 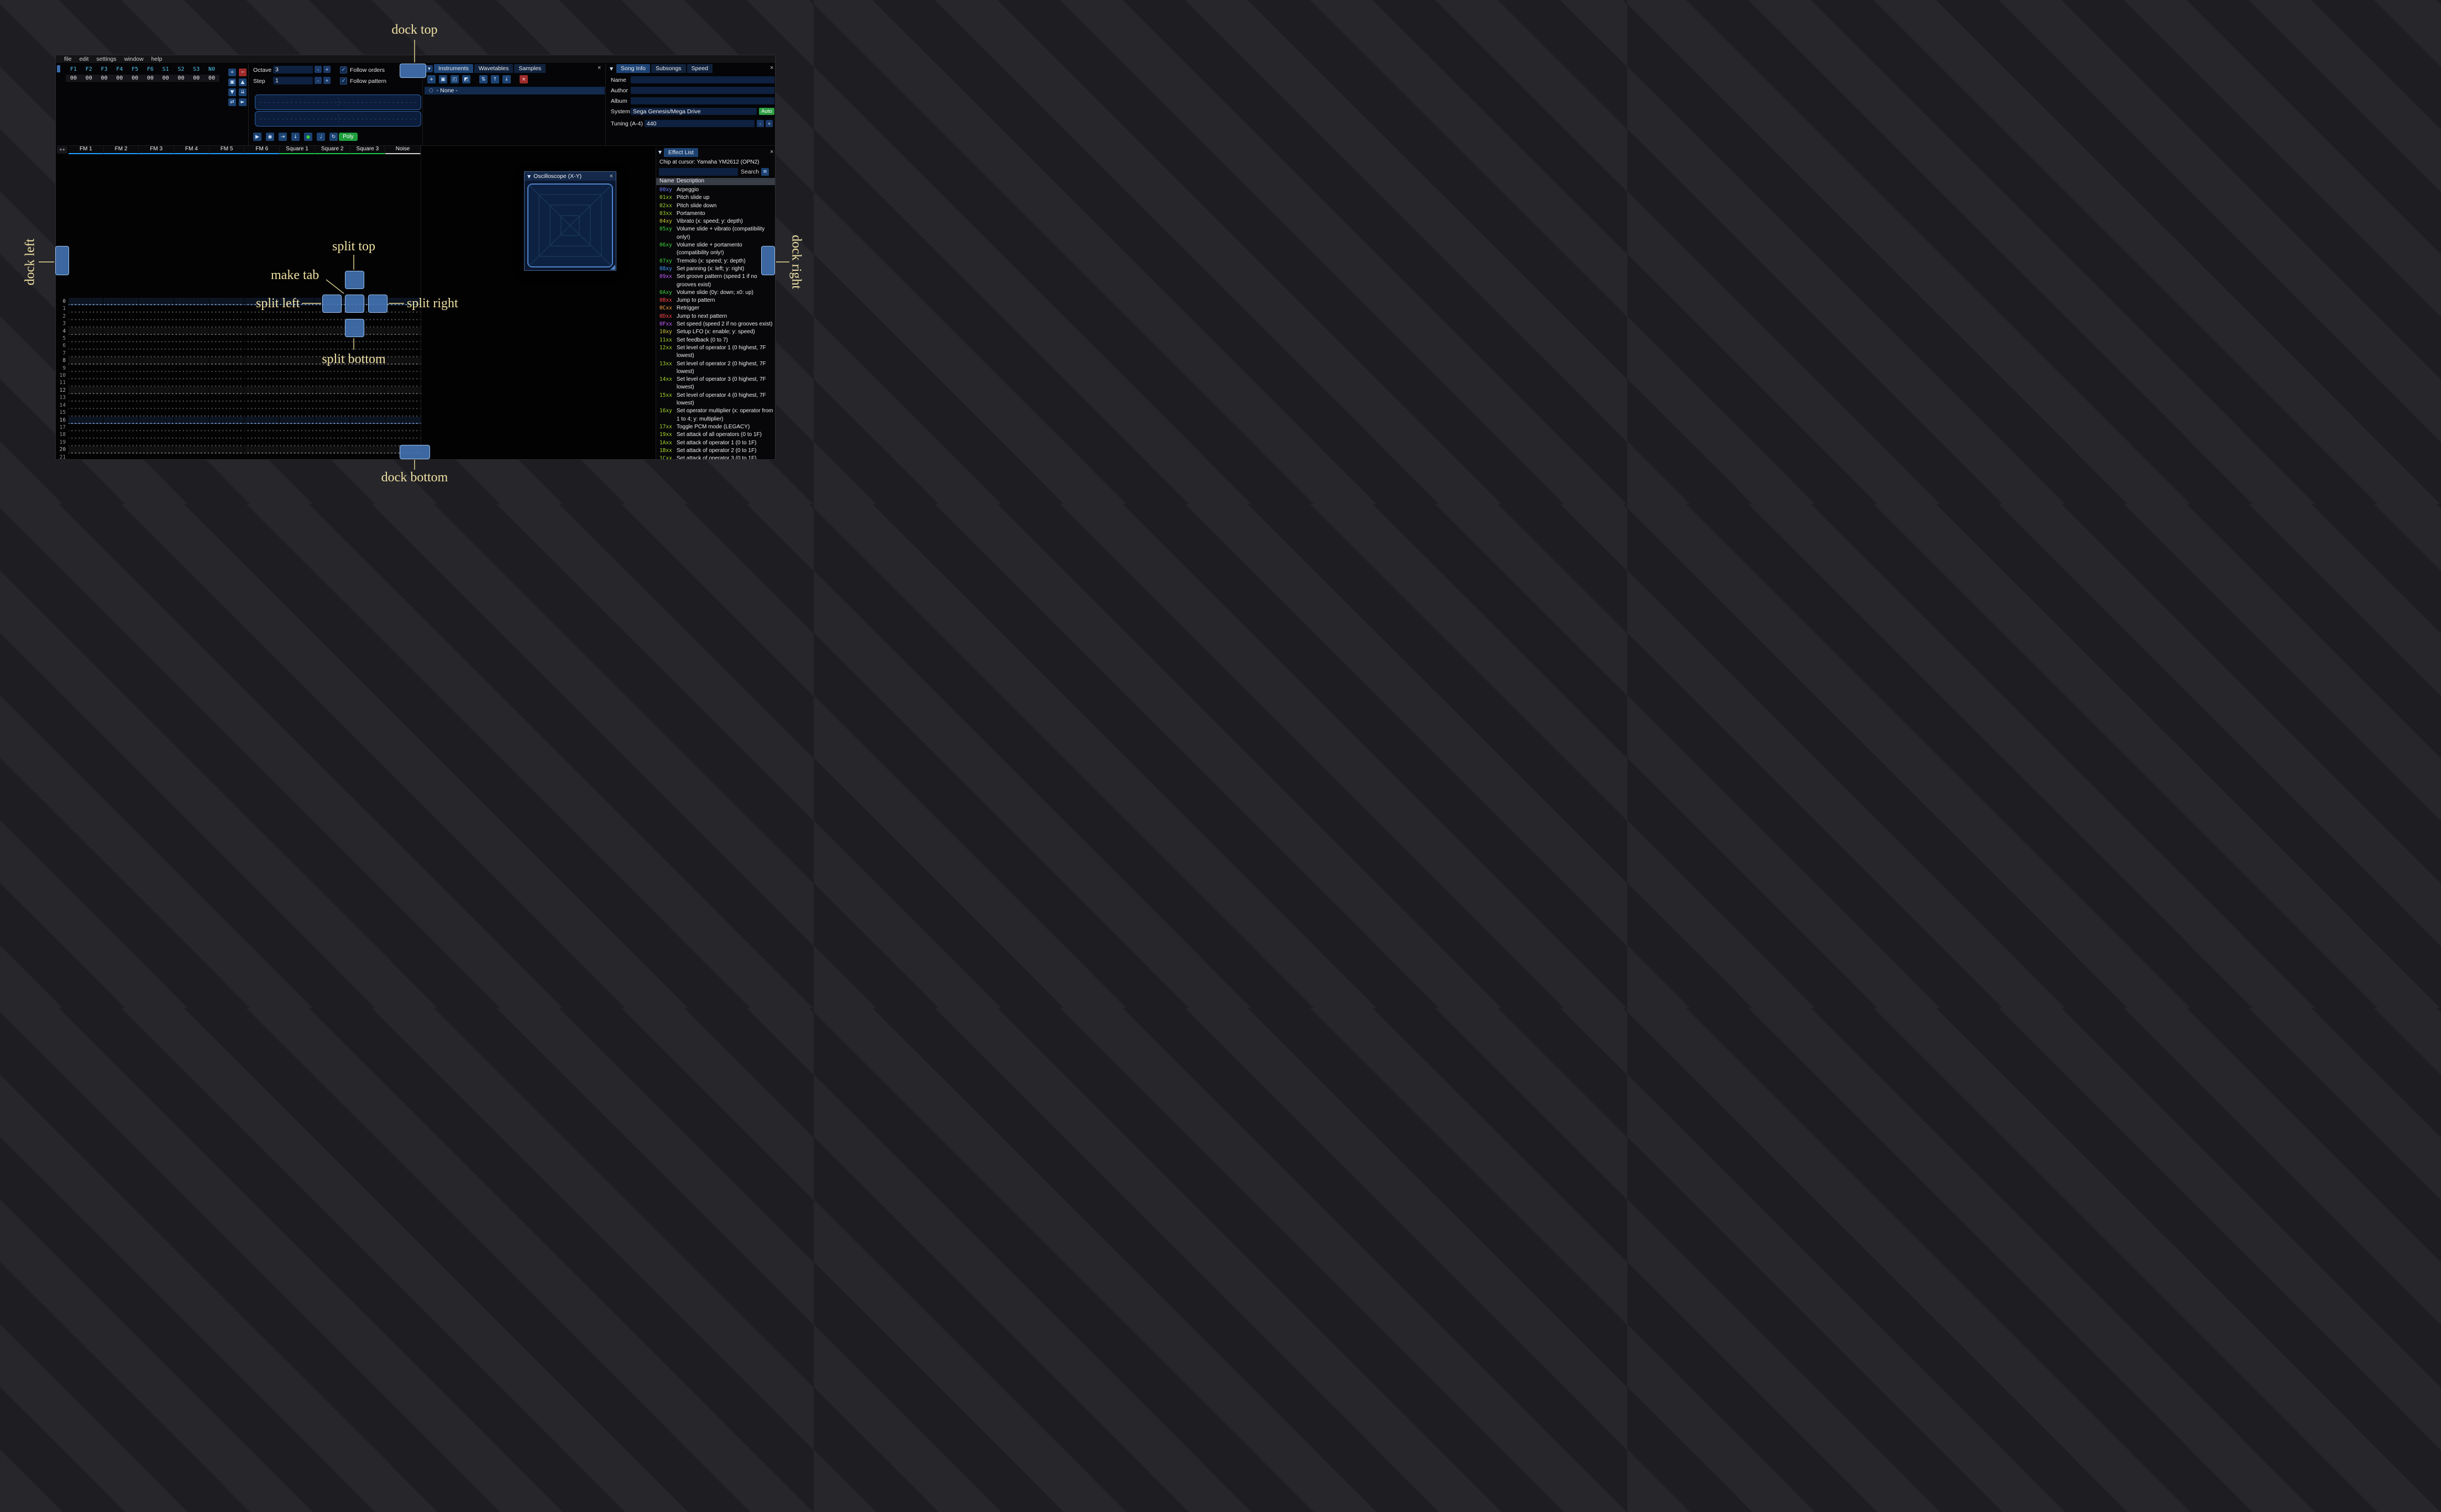 I want to click on pattern-channel-header: FM 6, so click(x=262, y=150).